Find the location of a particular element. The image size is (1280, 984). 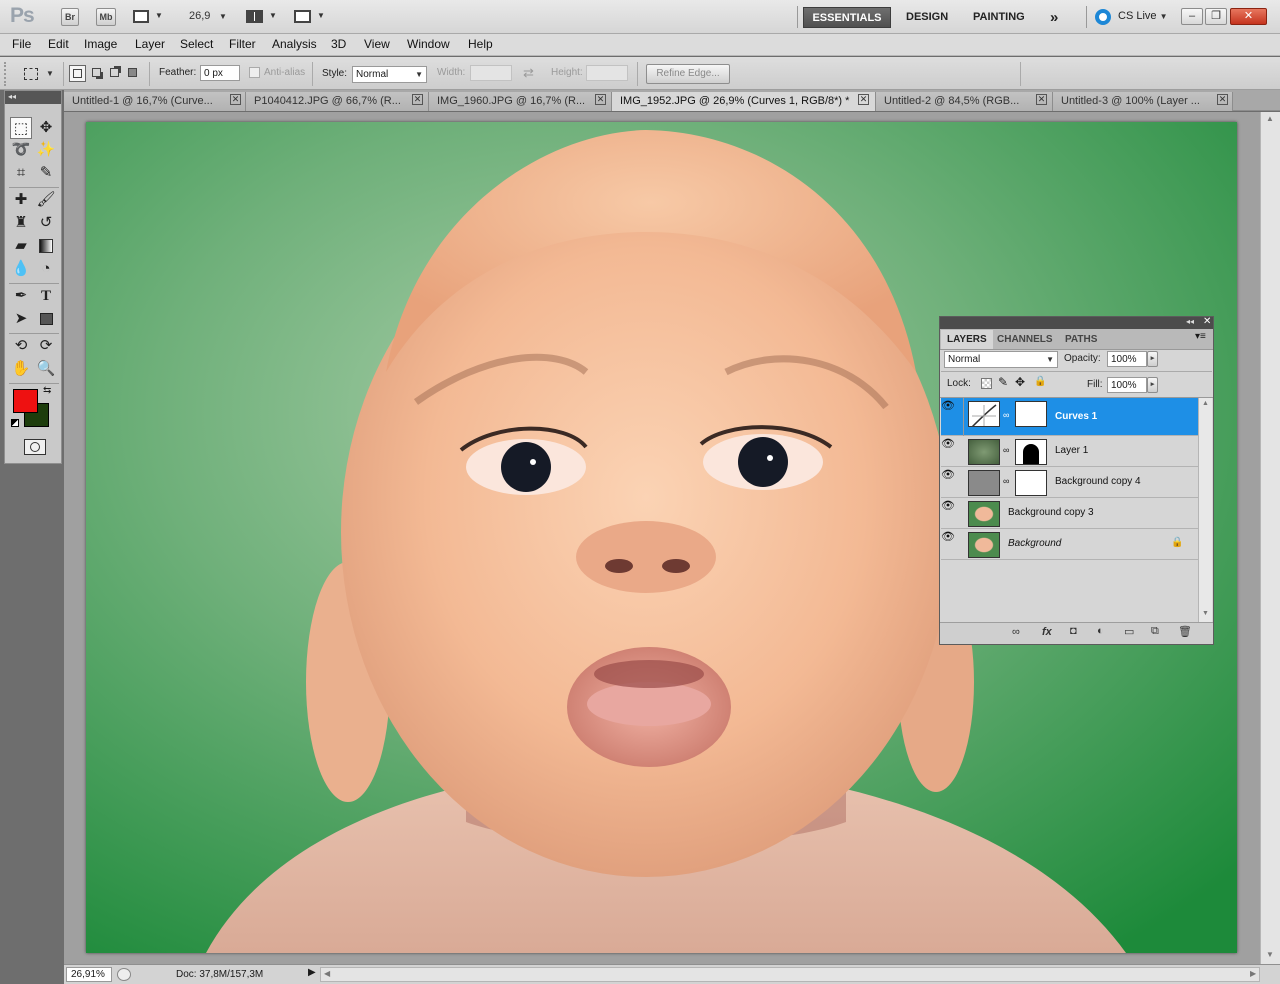

menu-analysis: Analysis is located at coordinates (294, 44).